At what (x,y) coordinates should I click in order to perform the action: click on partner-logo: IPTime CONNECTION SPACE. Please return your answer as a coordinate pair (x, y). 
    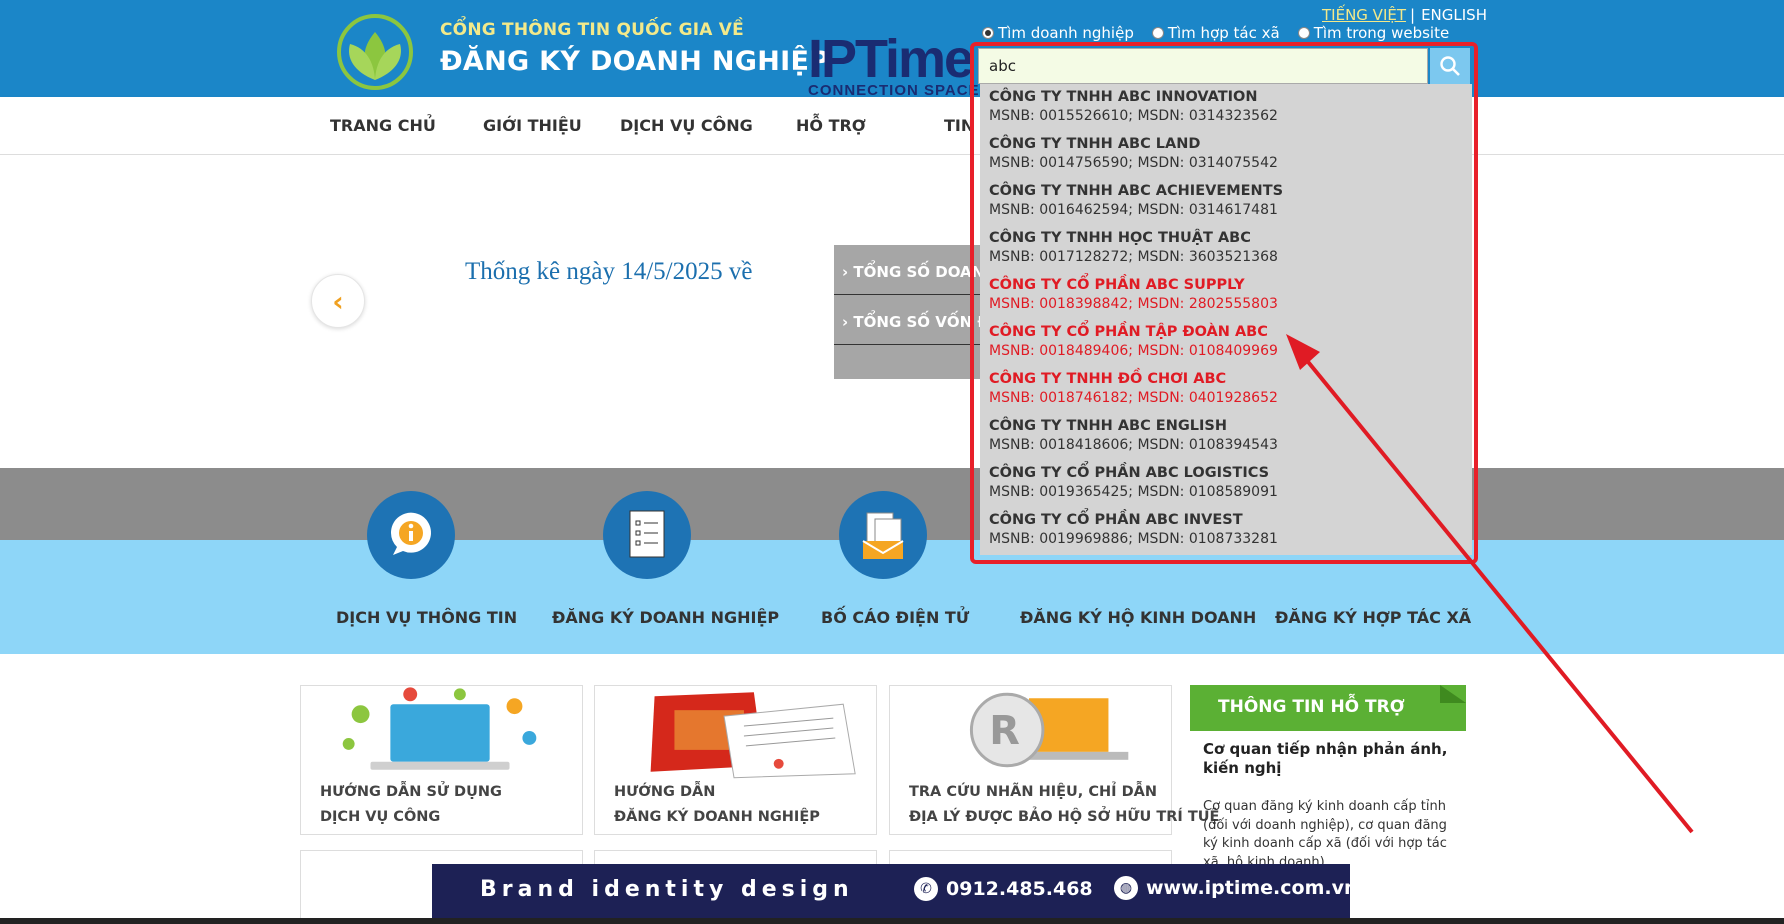
    Looking at the image, I should click on (894, 65).